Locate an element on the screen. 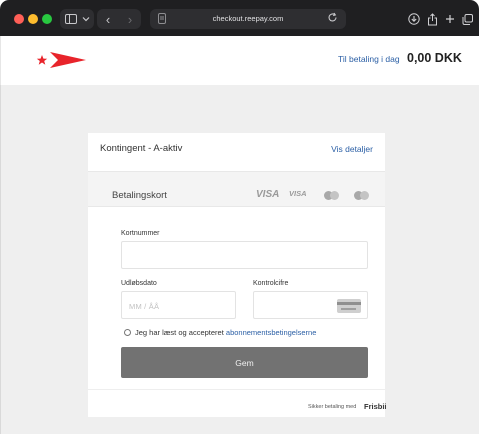 This screenshot has height=434, width=479. new-tab-icon is located at coordinates (450, 19).